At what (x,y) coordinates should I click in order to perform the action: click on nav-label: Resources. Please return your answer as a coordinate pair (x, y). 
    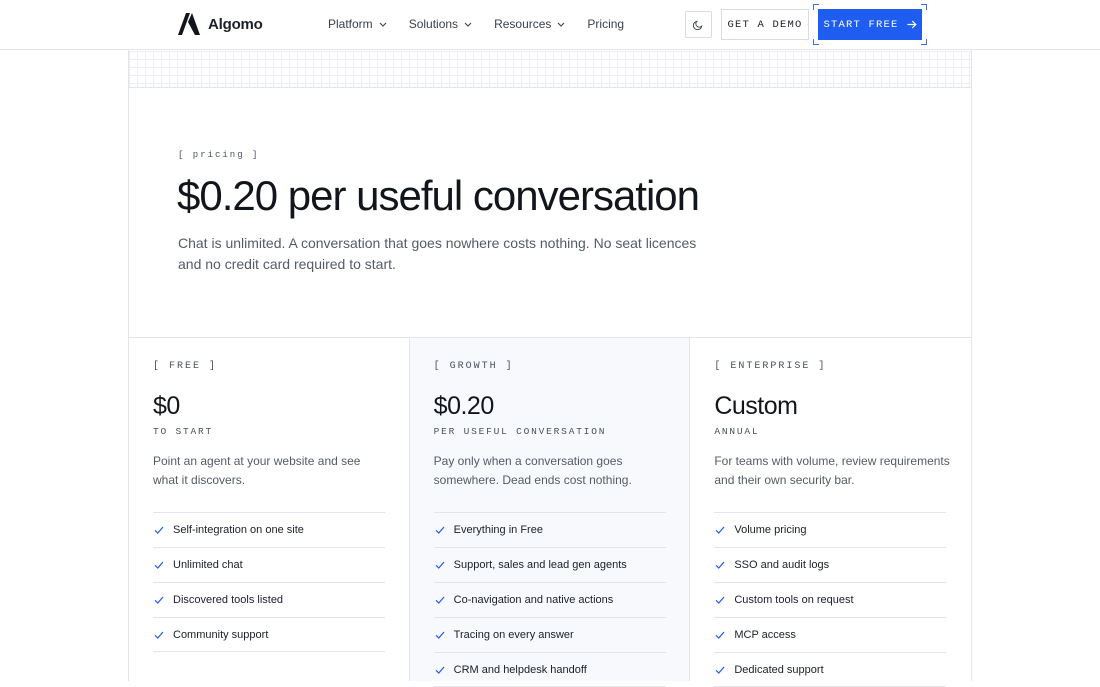
    Looking at the image, I should click on (523, 24).